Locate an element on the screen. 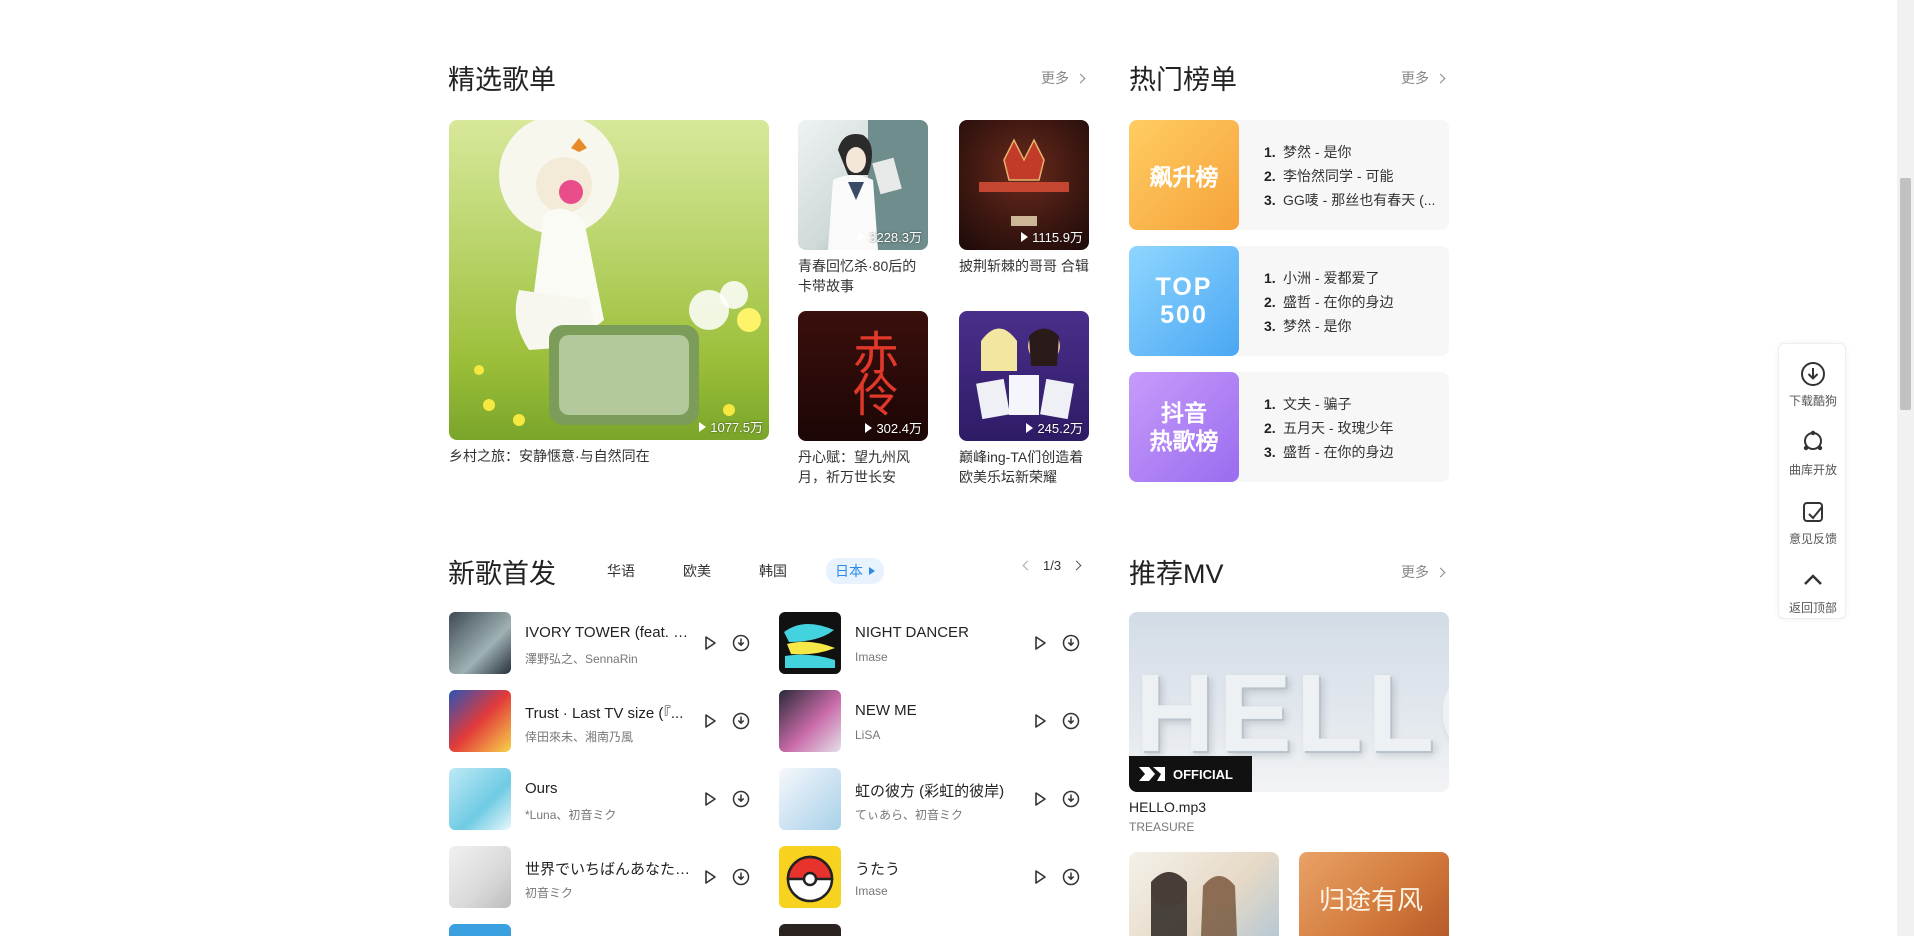  chevron-left-icon is located at coordinates (1027, 565).